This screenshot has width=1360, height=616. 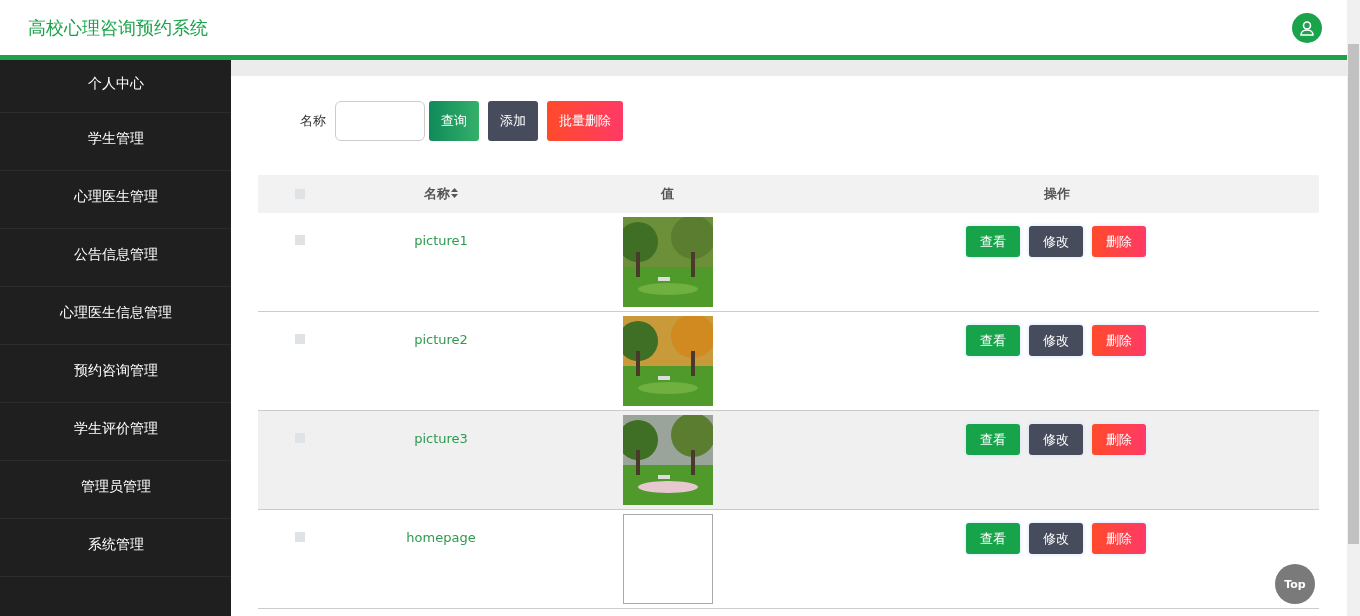 What do you see at coordinates (454, 121) in the screenshot?
I see `query-button: 查询` at bounding box center [454, 121].